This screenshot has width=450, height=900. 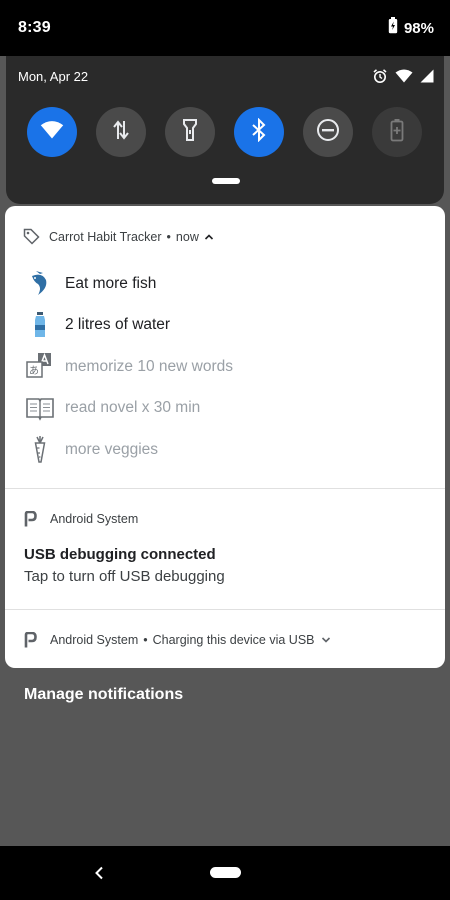 I want to click on fish-icon, so click(x=40, y=284).